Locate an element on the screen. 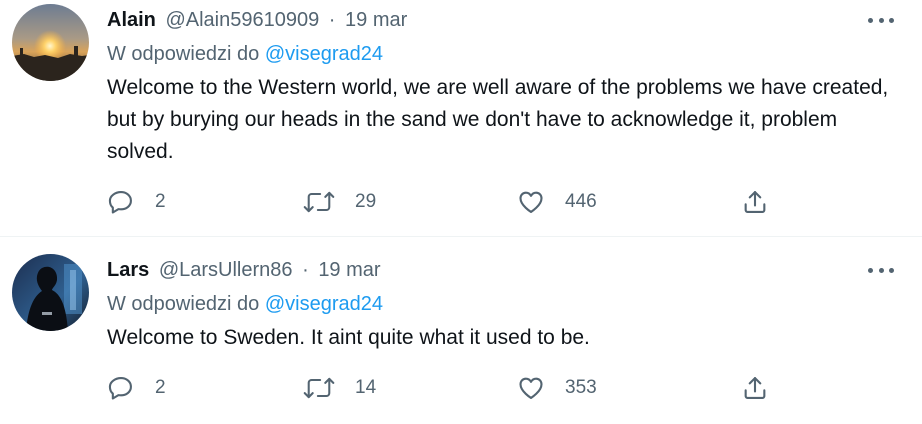 This screenshot has width=922, height=424. retweet-count: 14 is located at coordinates (366, 387).